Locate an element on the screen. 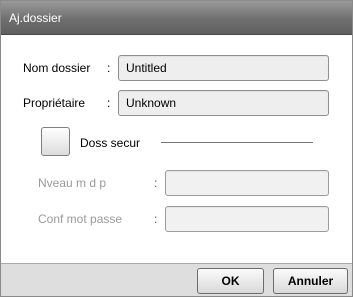  confirm-password-input is located at coordinates (247, 219).